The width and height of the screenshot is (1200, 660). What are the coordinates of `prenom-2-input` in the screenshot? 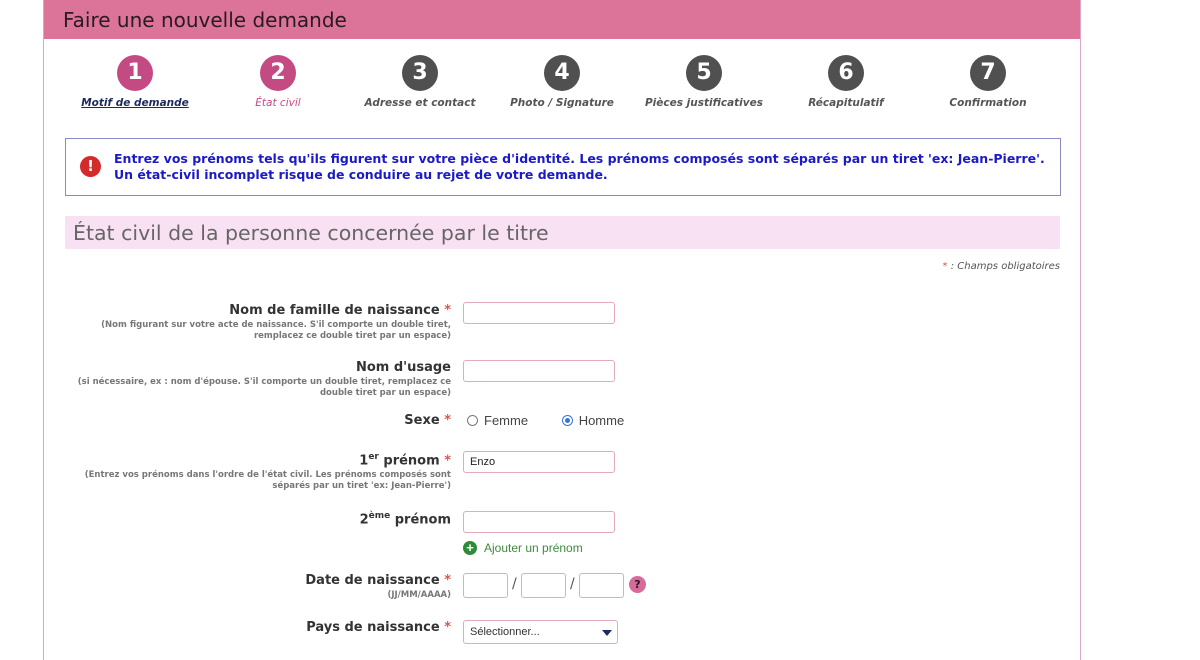 It's located at (539, 522).